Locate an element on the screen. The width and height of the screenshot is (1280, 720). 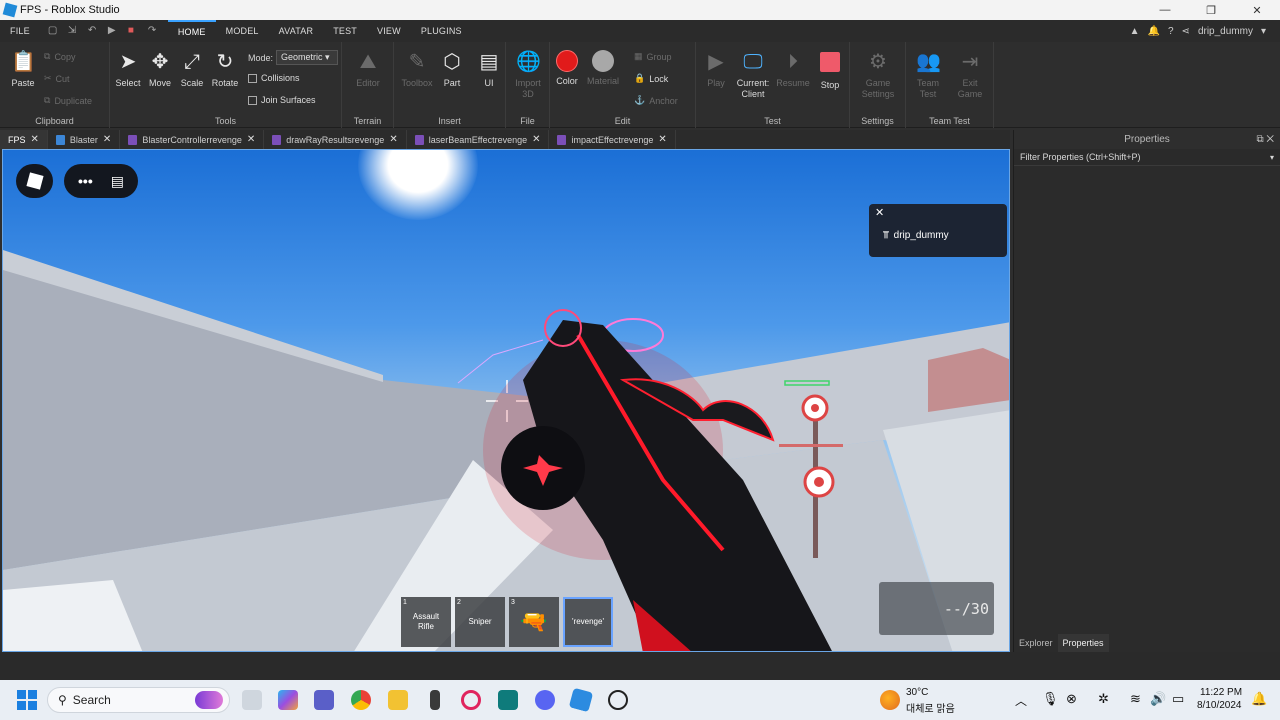
notification-bell-icon: 🔔 is located at coordinates (1259, 699).